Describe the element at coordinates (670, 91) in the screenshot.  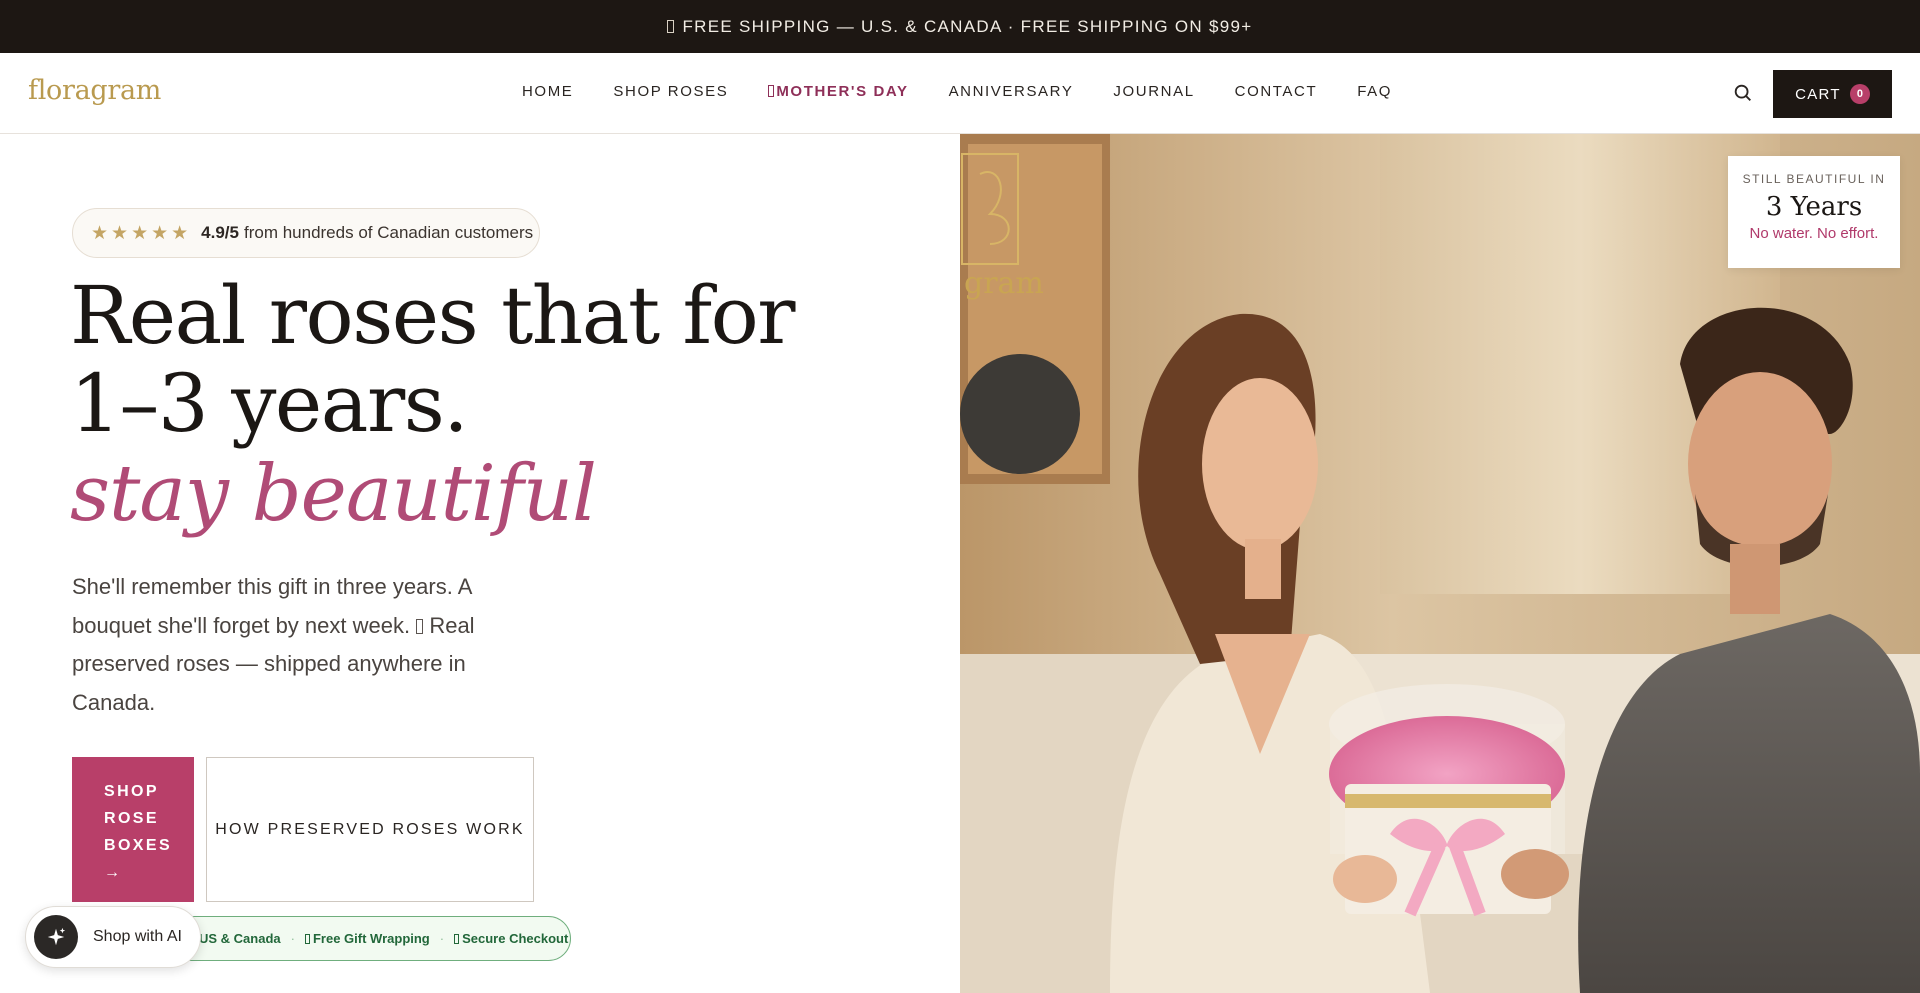
I see `nav-shop-roses: SHOP ROSES` at that location.